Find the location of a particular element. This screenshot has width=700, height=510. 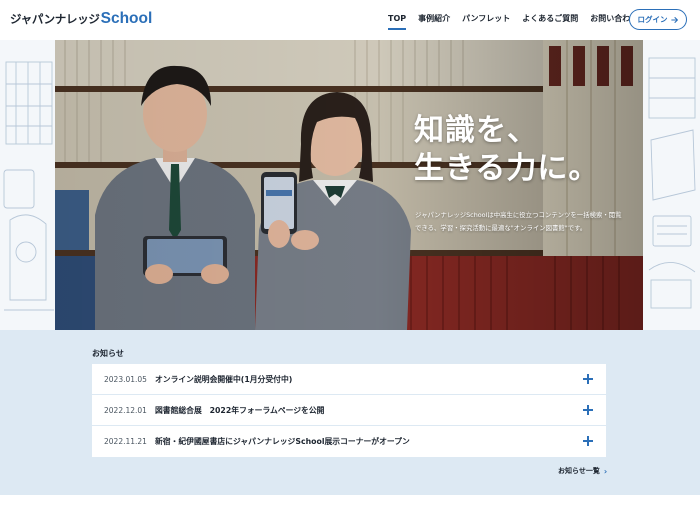

login-button-label: ログイン is located at coordinates (652, 19).